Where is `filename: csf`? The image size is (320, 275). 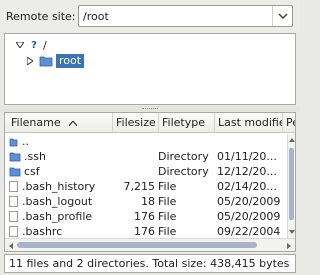 filename: csf is located at coordinates (32, 171).